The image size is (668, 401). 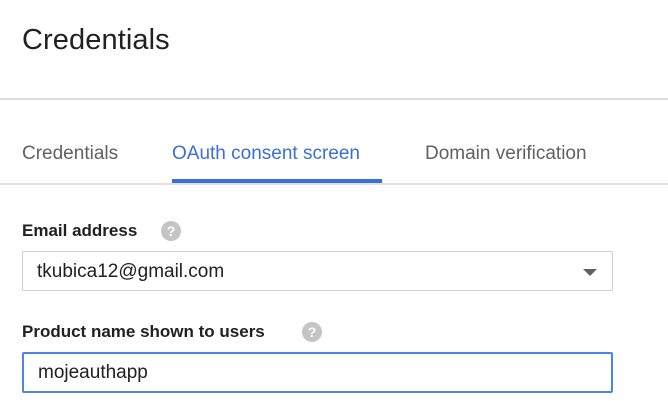 What do you see at coordinates (317, 372) in the screenshot?
I see `product-name-input` at bounding box center [317, 372].